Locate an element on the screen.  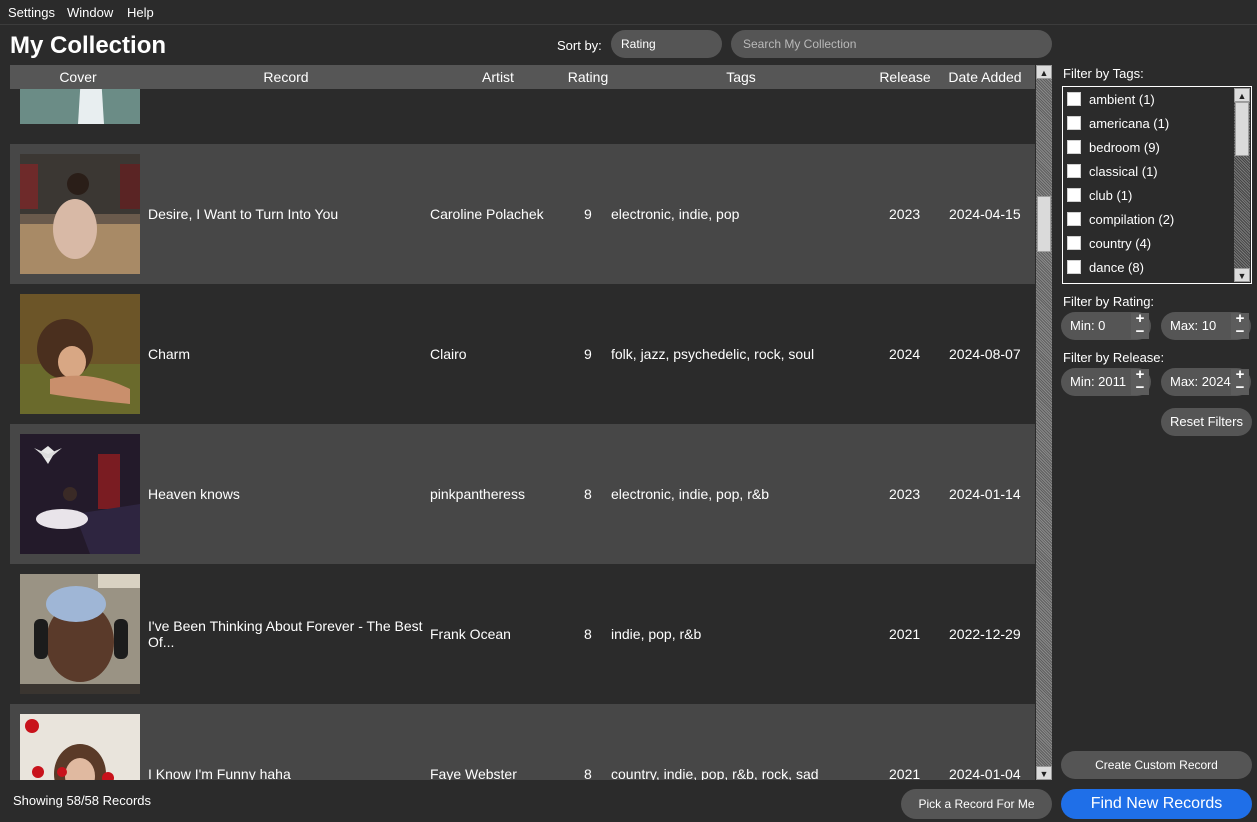
record-artist: Clairo is located at coordinates (448, 354).